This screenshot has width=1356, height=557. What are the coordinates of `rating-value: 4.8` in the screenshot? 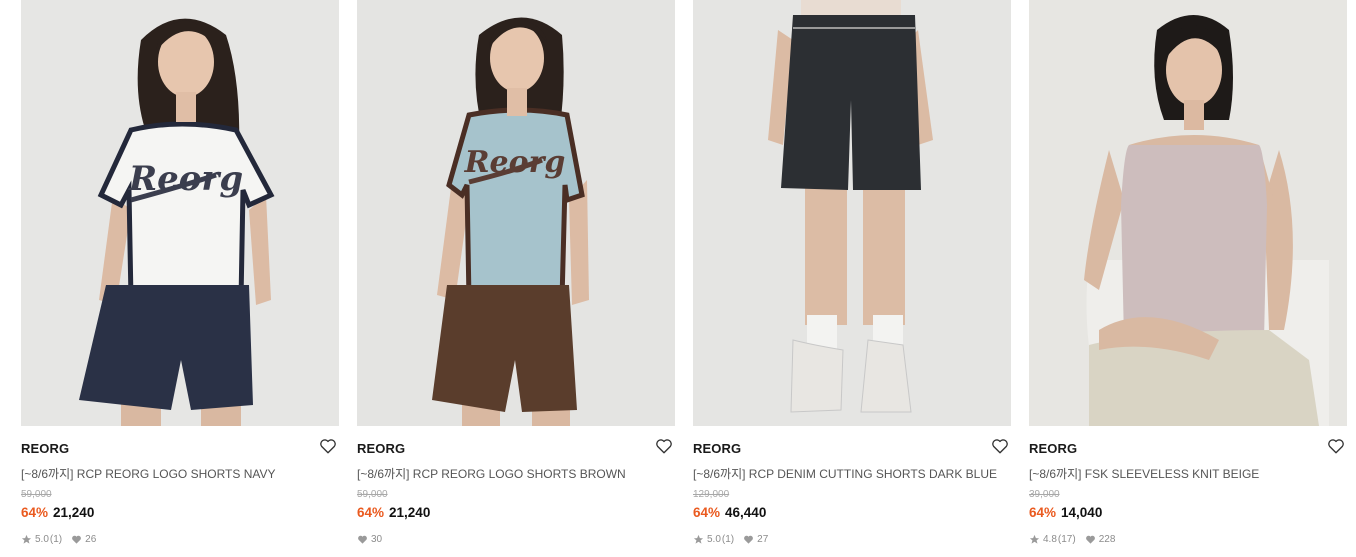 It's located at (1050, 539).